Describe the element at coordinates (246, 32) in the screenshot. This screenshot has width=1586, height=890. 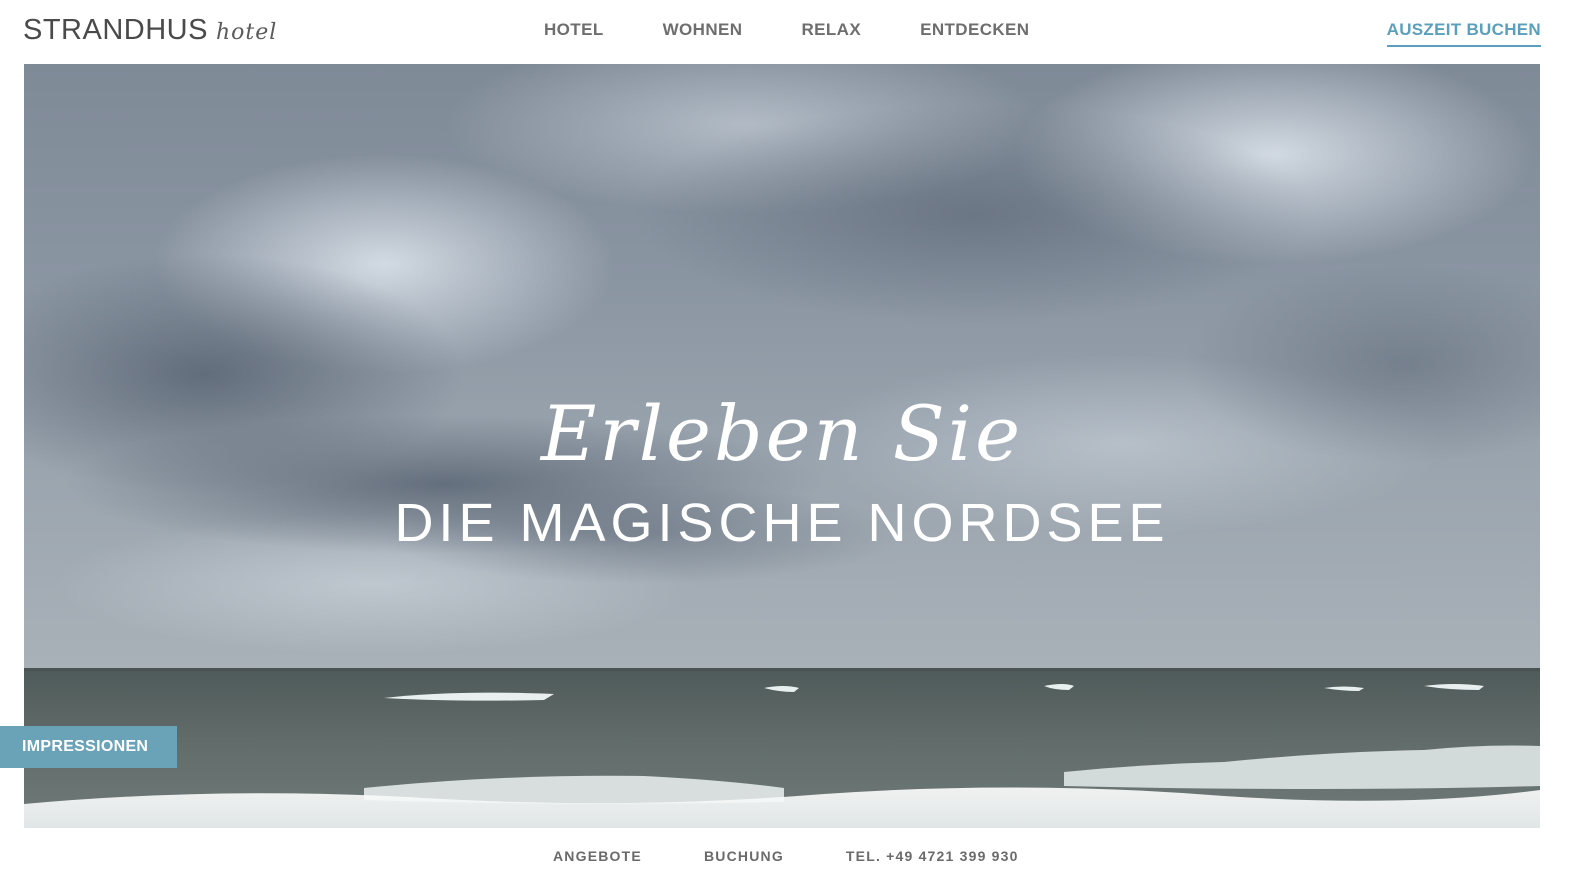
I see `logo-subtitle: hotel` at that location.